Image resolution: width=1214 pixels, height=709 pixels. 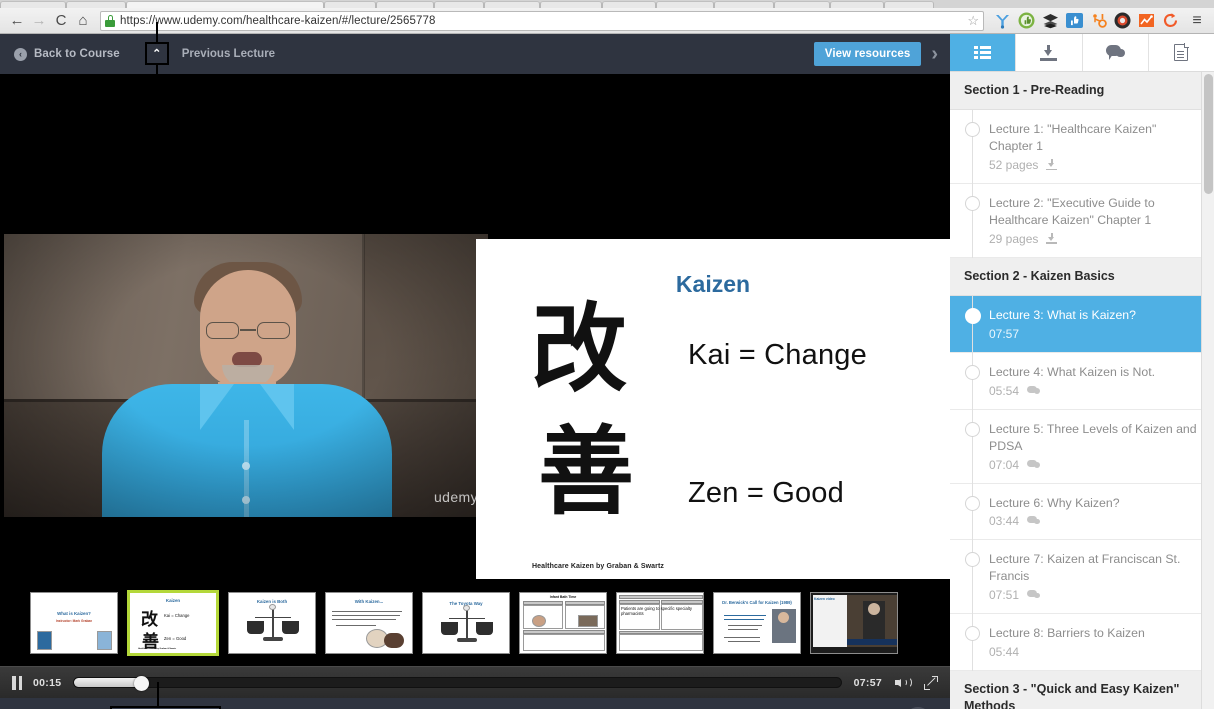 I want to click on tab-discussions, so click(x=1115, y=52).